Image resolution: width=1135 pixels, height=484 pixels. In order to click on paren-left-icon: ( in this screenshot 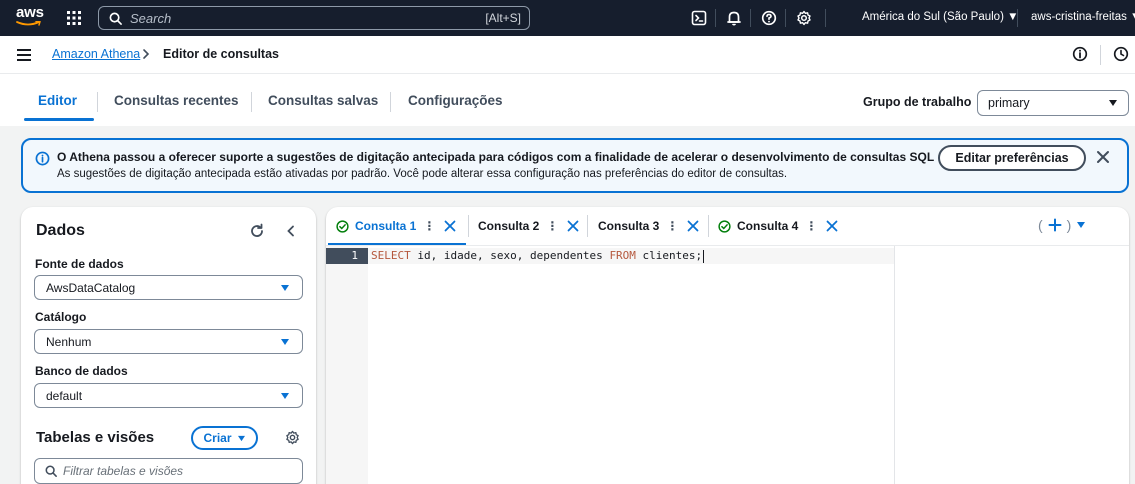, I will do `click(1040, 225)`.